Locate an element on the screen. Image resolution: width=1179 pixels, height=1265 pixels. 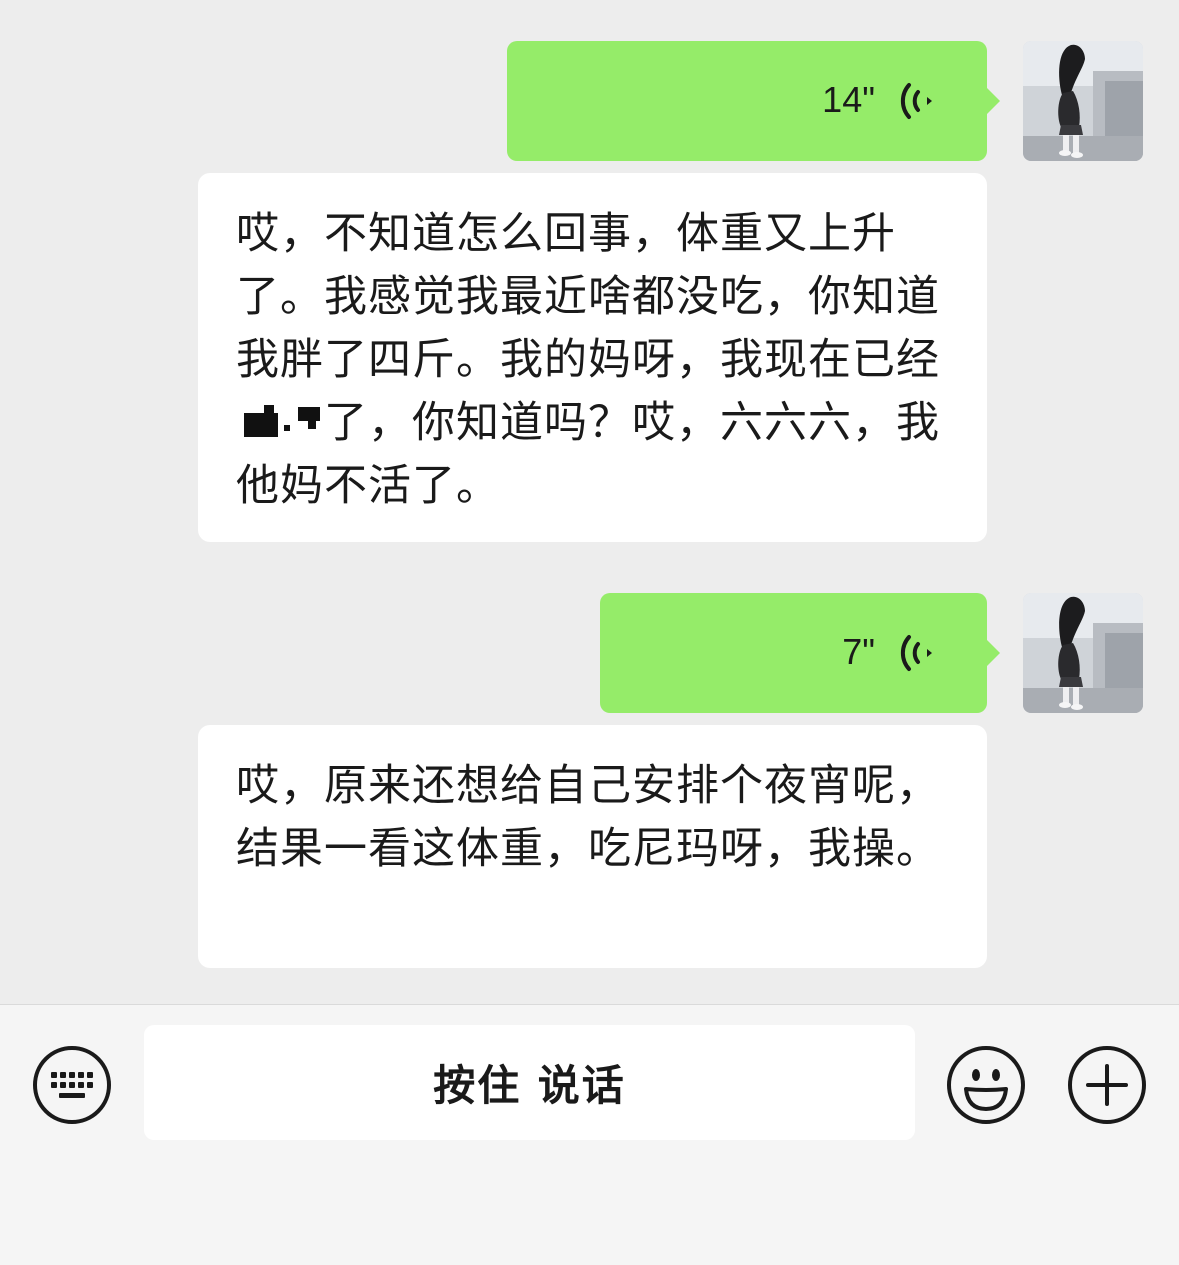
transcript-text-part2: 了，你知道吗？哎，六六六，我他妈不活了。 is located at coordinates (588, 454).